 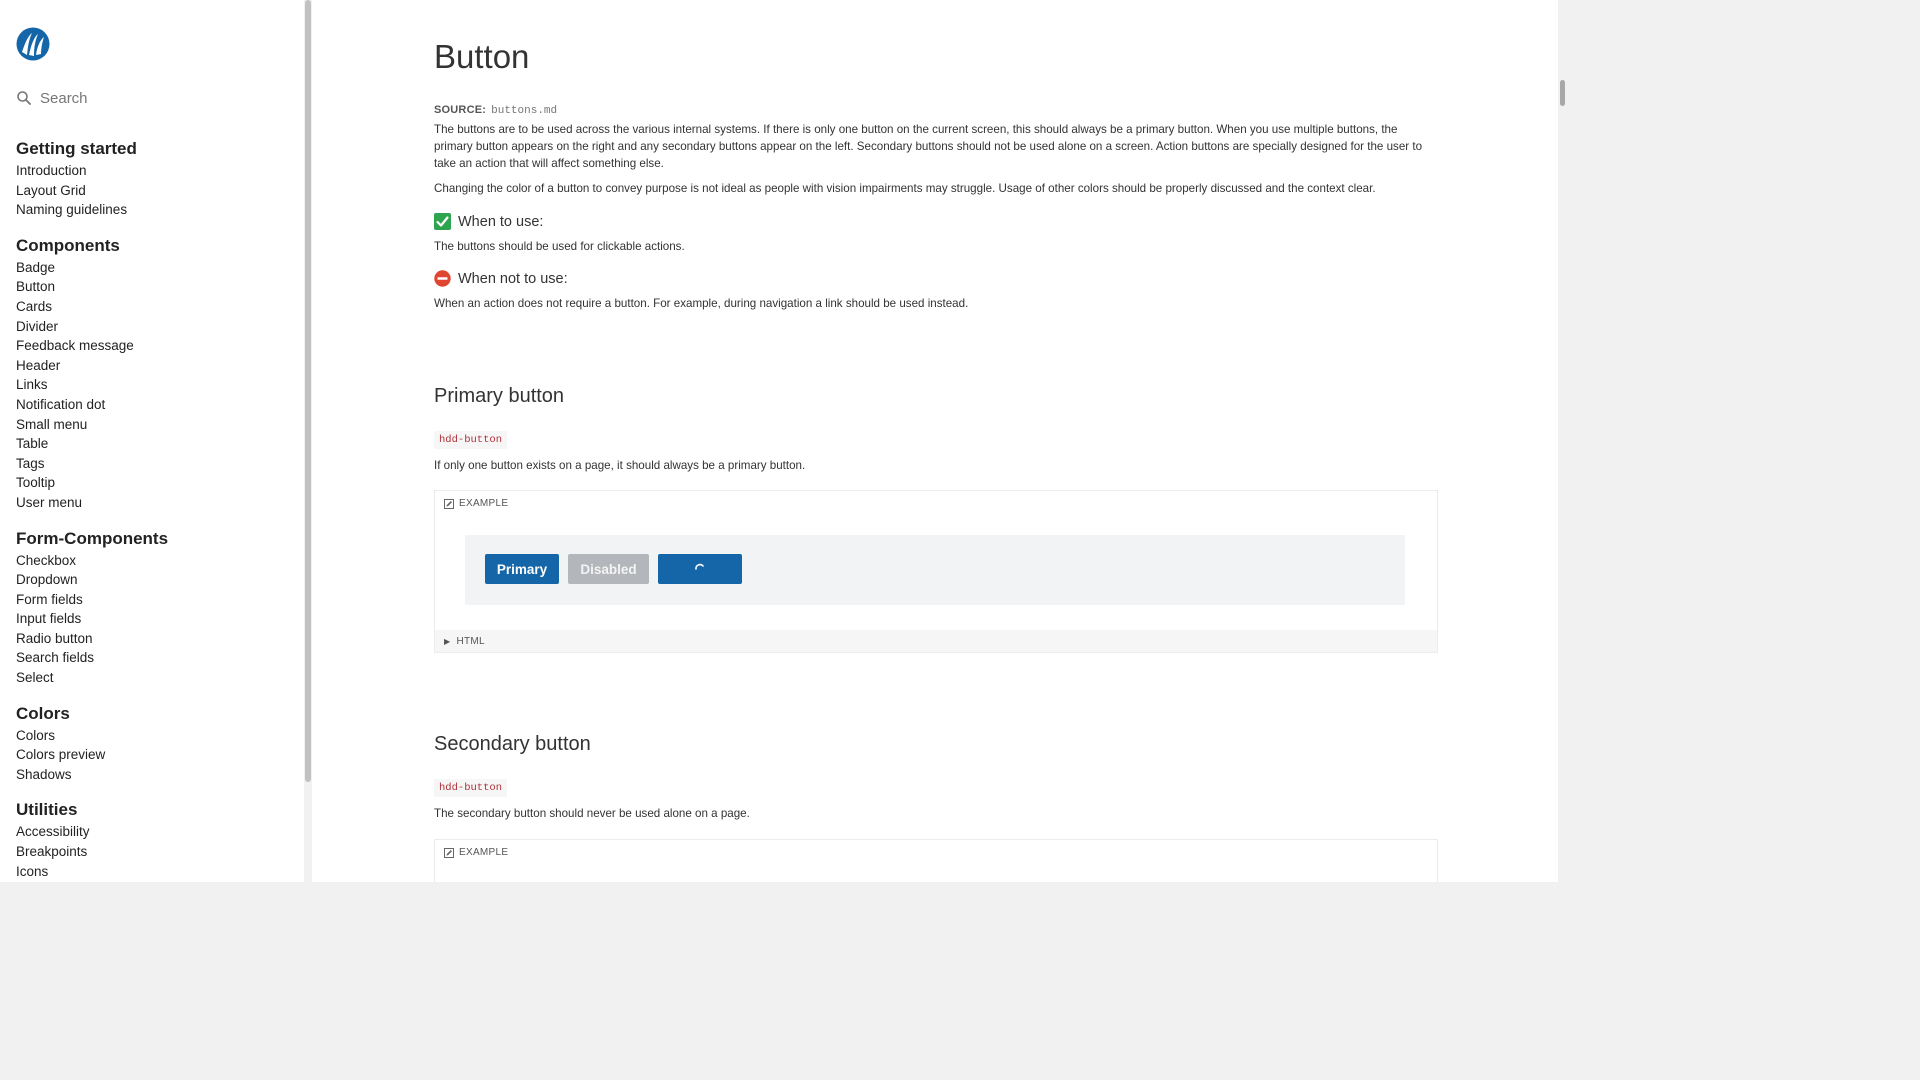 What do you see at coordinates (442, 278) in the screenshot?
I see `no-entry-icon` at bounding box center [442, 278].